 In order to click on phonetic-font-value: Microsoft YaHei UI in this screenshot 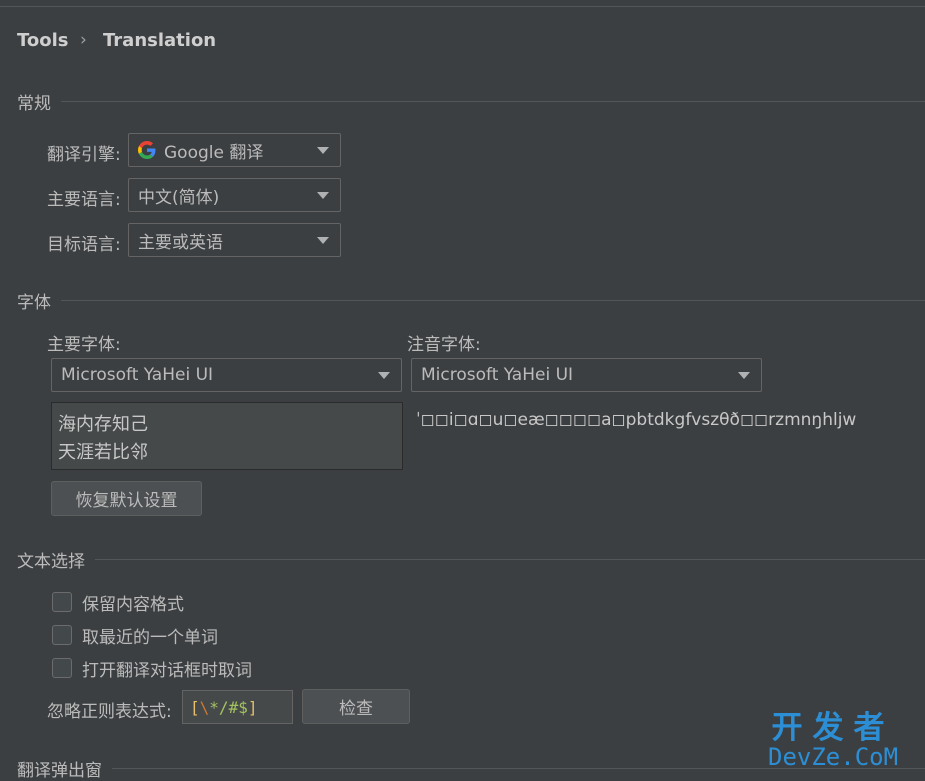, I will do `click(497, 375)`.